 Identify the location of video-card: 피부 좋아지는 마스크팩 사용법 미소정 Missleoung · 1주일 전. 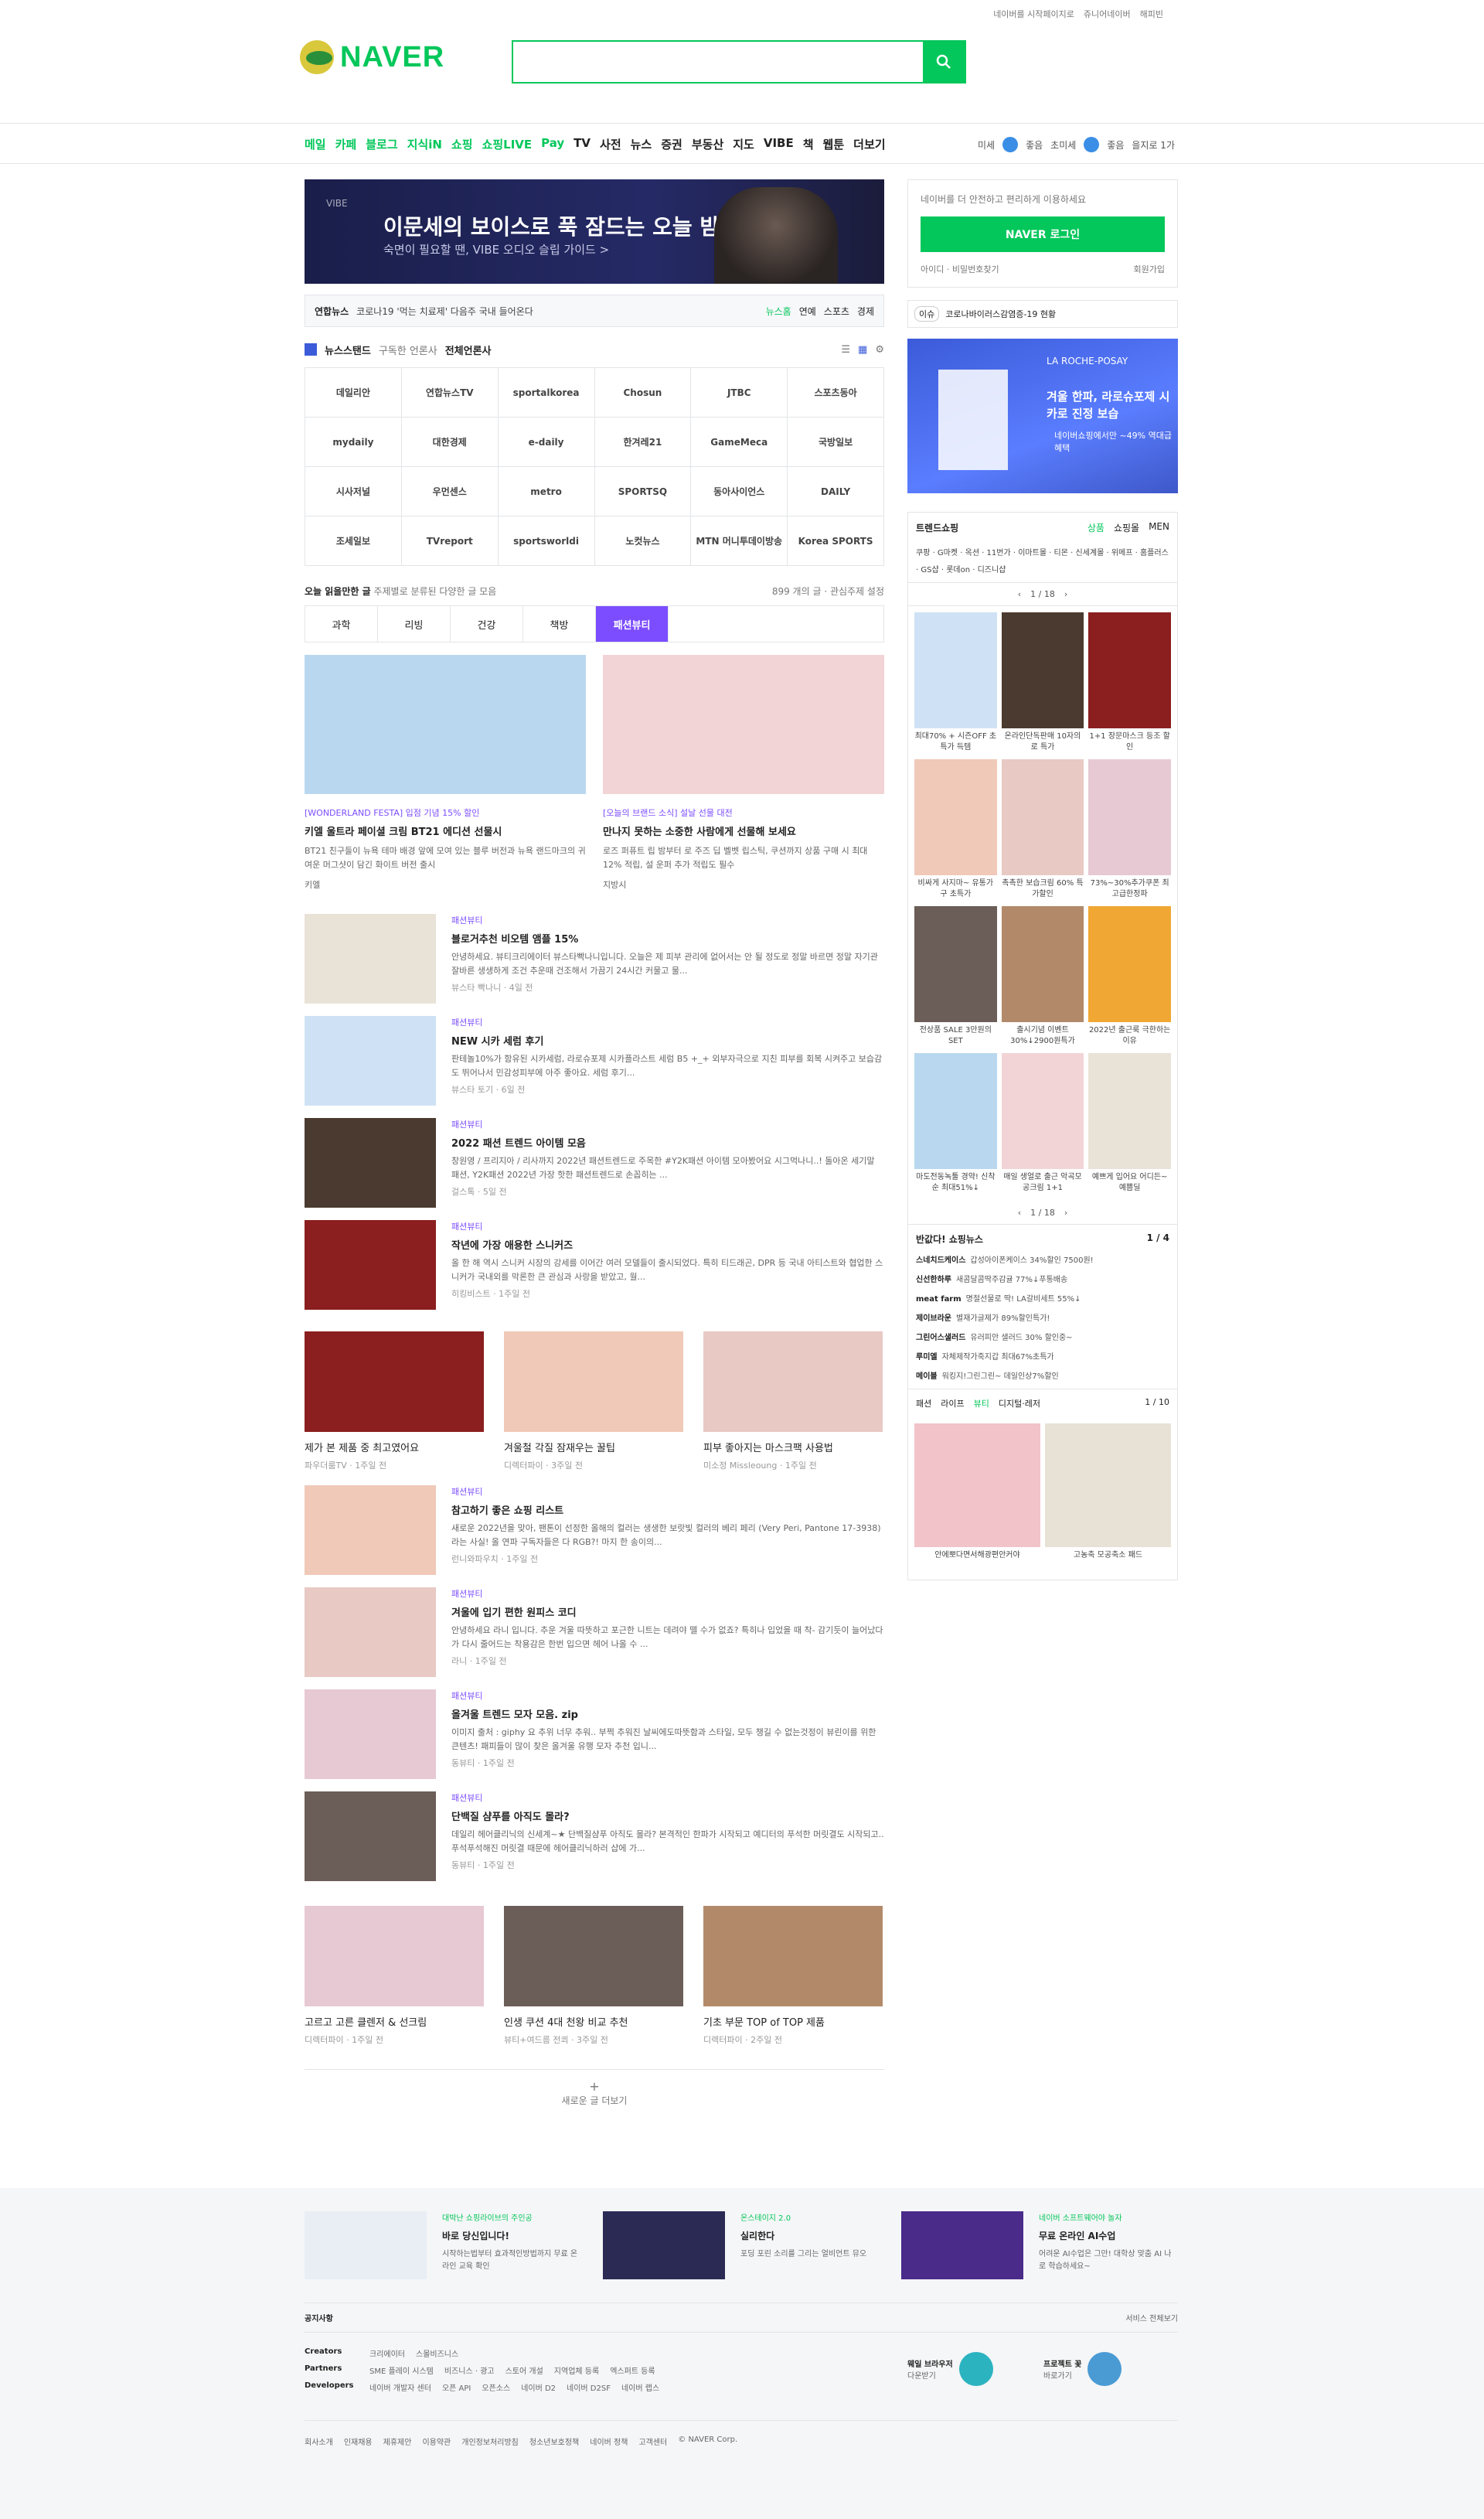
(793, 1401).